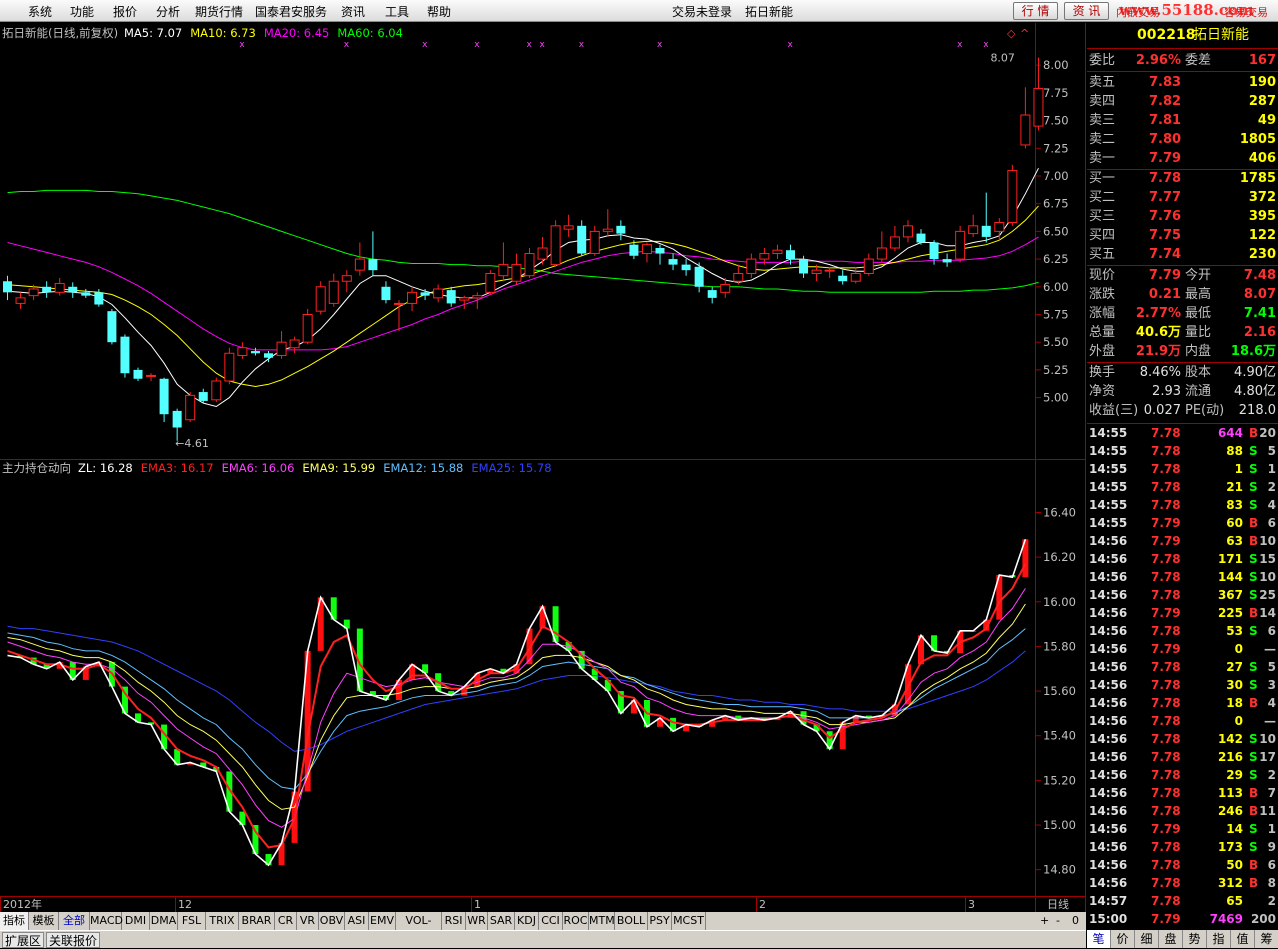  Describe the element at coordinates (1267, 739) in the screenshot. I see `tick-count: 10` at that location.